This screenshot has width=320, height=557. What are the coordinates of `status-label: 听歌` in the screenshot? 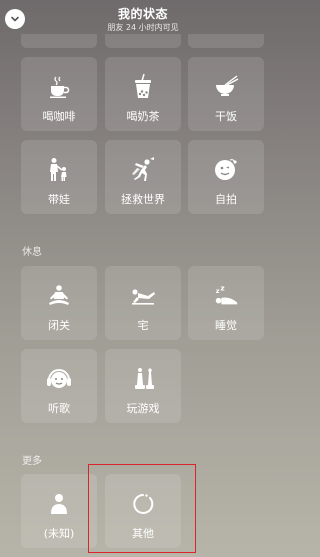 It's located at (59, 408).